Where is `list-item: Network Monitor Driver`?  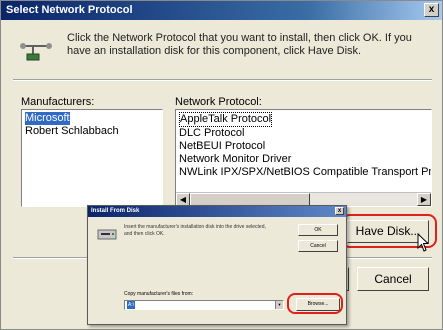
list-item: Network Monitor Driver is located at coordinates (303, 159).